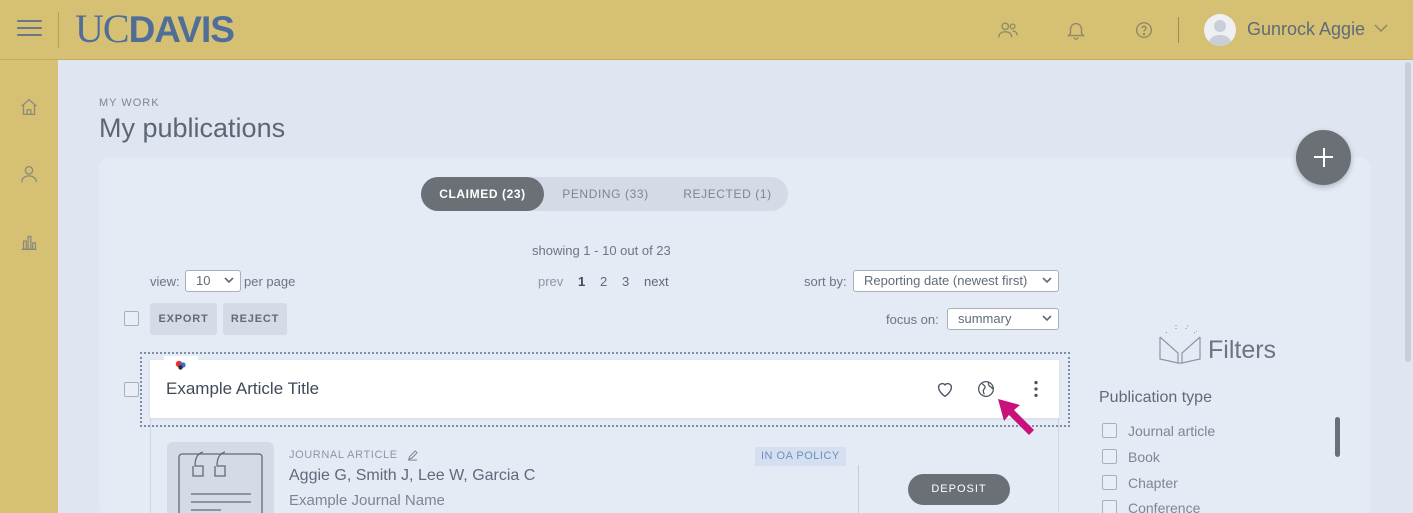 Image resolution: width=1413 pixels, height=513 pixels. What do you see at coordinates (601, 250) in the screenshot?
I see `result-count: showing 1 - 10 out of 23` at bounding box center [601, 250].